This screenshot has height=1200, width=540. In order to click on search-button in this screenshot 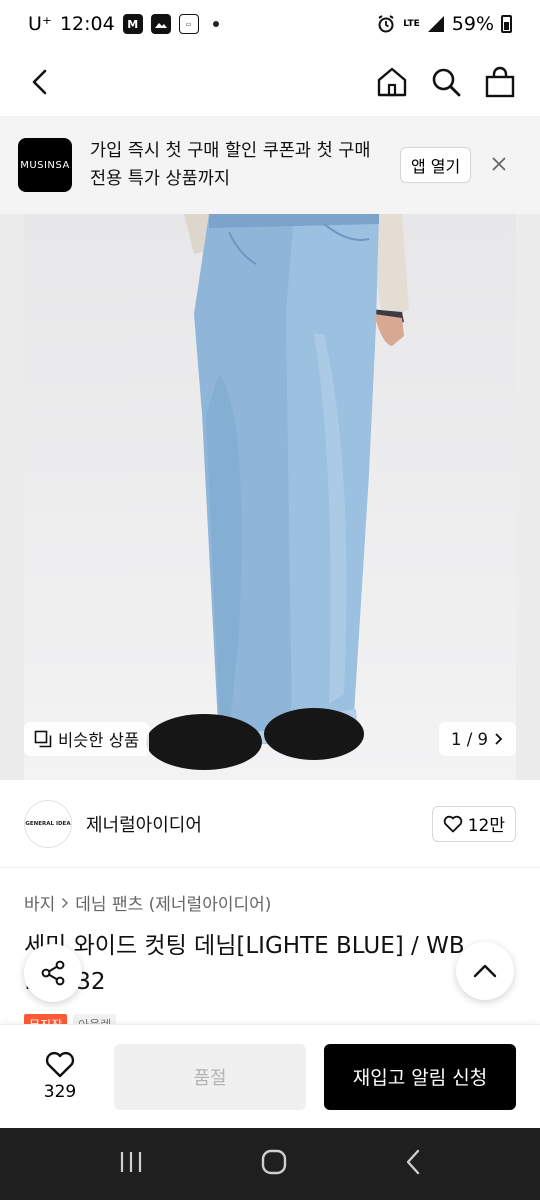, I will do `click(446, 82)`.